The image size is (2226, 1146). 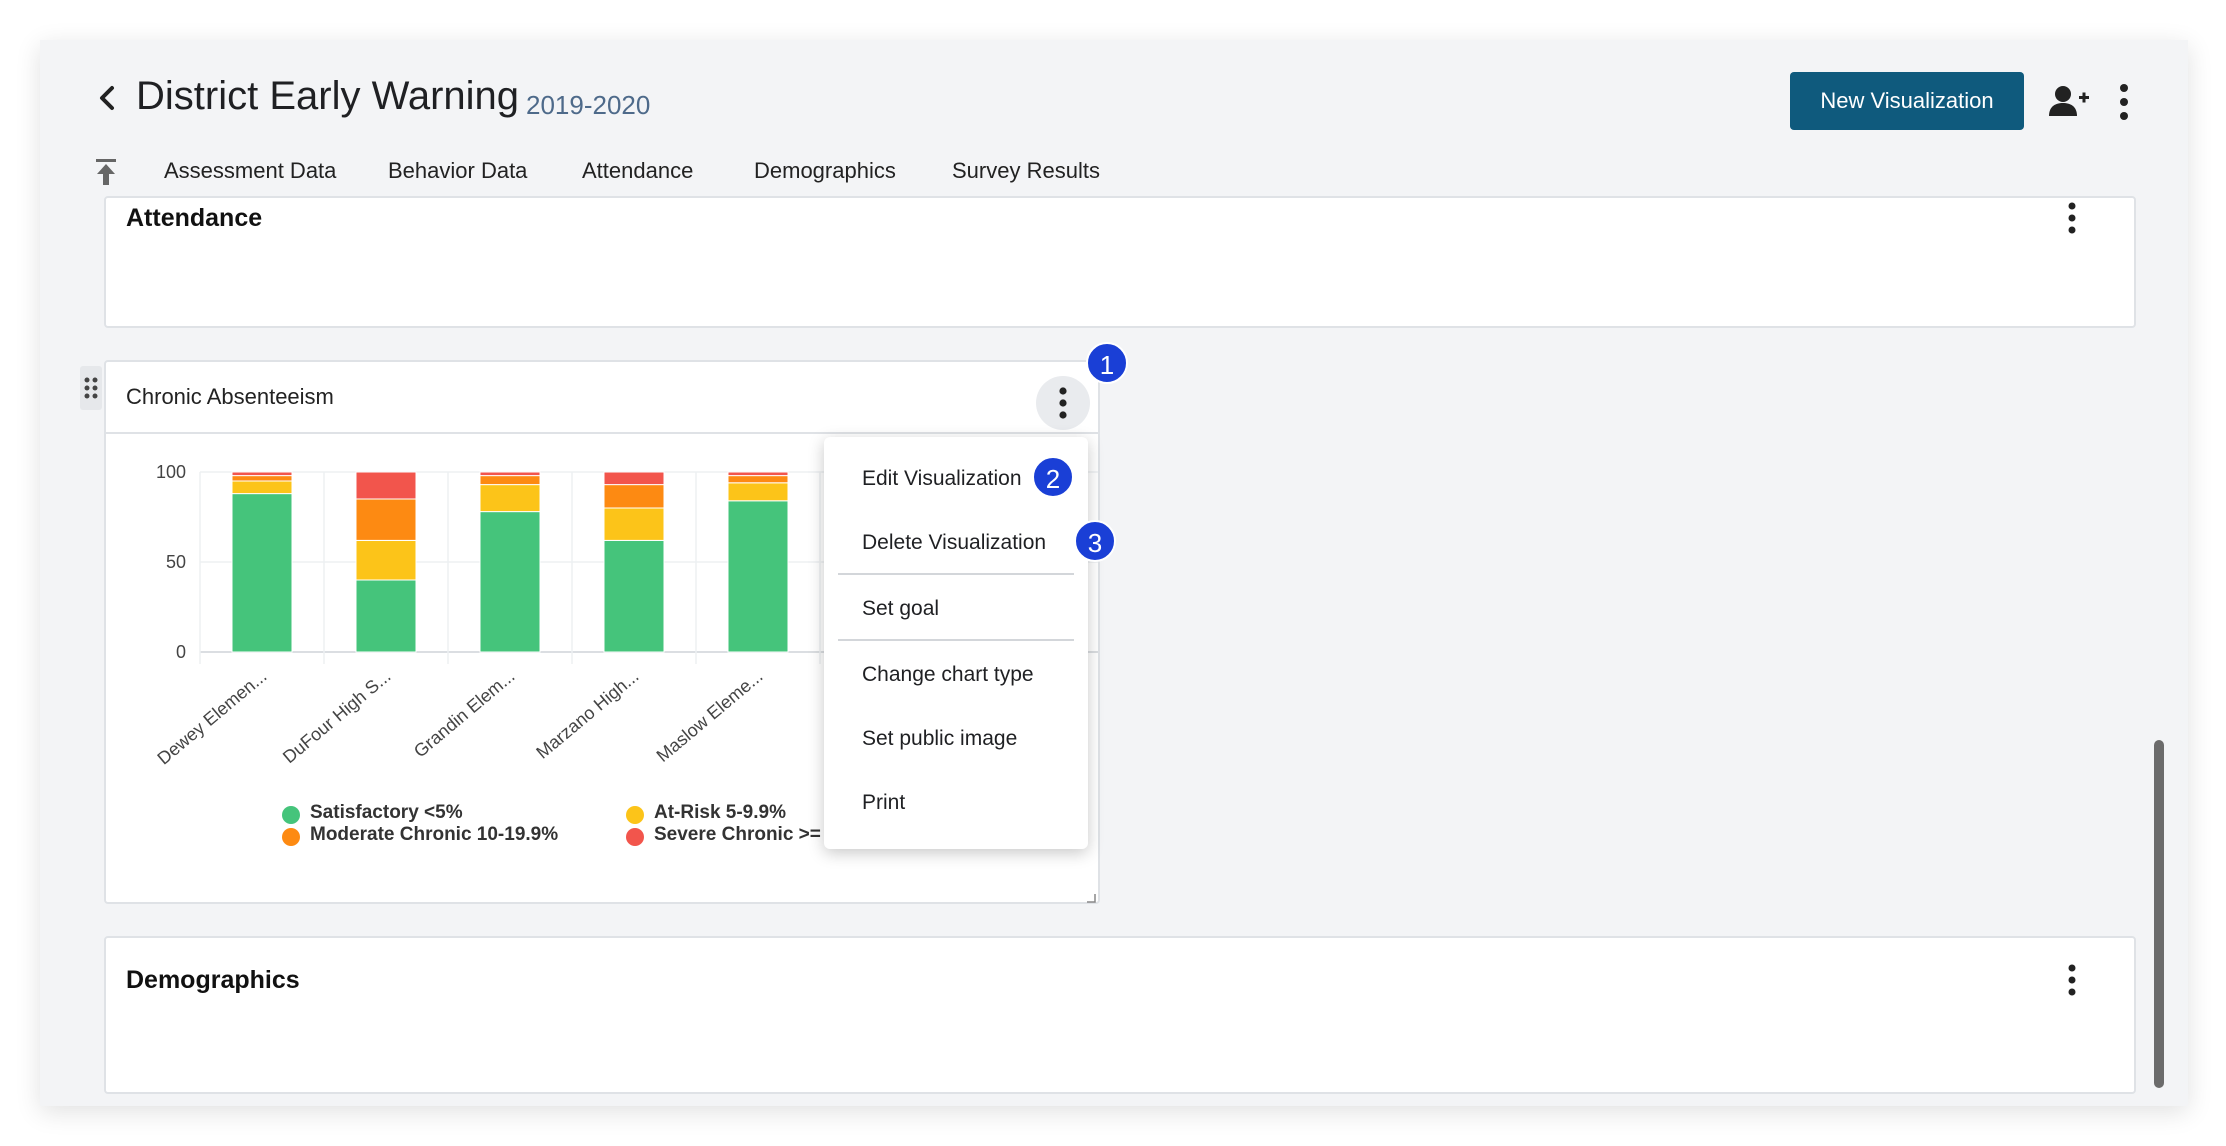 What do you see at coordinates (1120, 1015) in the screenshot?
I see `demographics-section: Demographics` at bounding box center [1120, 1015].